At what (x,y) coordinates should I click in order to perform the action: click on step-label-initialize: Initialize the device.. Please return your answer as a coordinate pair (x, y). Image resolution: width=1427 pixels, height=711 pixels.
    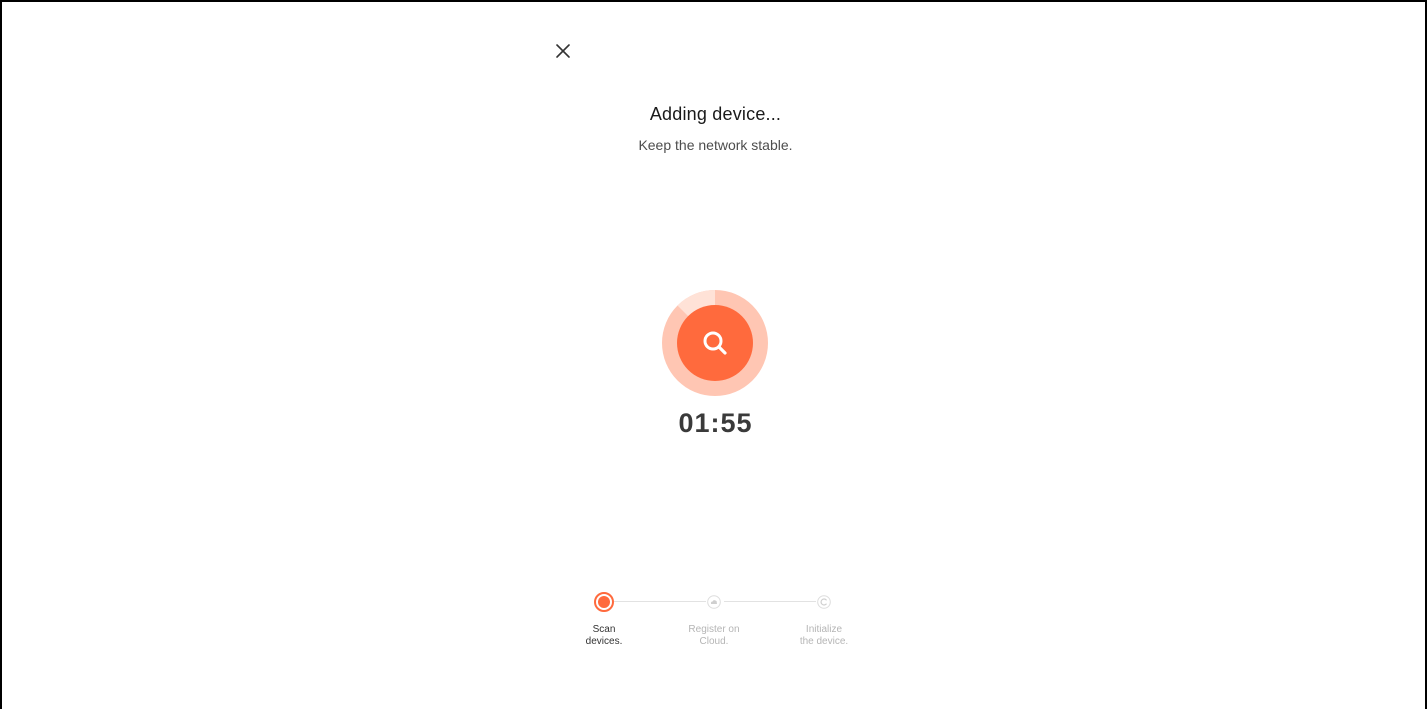
    Looking at the image, I should click on (824, 635).